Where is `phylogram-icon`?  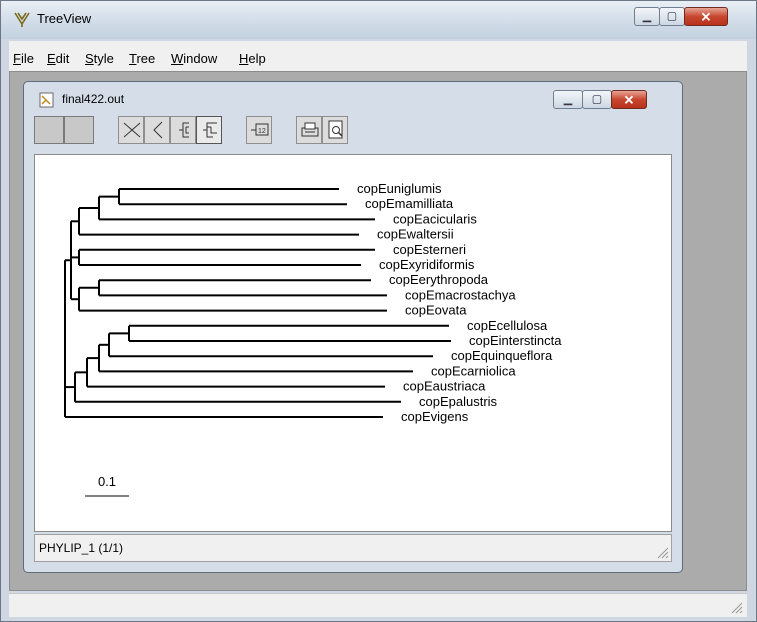 phylogram-icon is located at coordinates (210, 130).